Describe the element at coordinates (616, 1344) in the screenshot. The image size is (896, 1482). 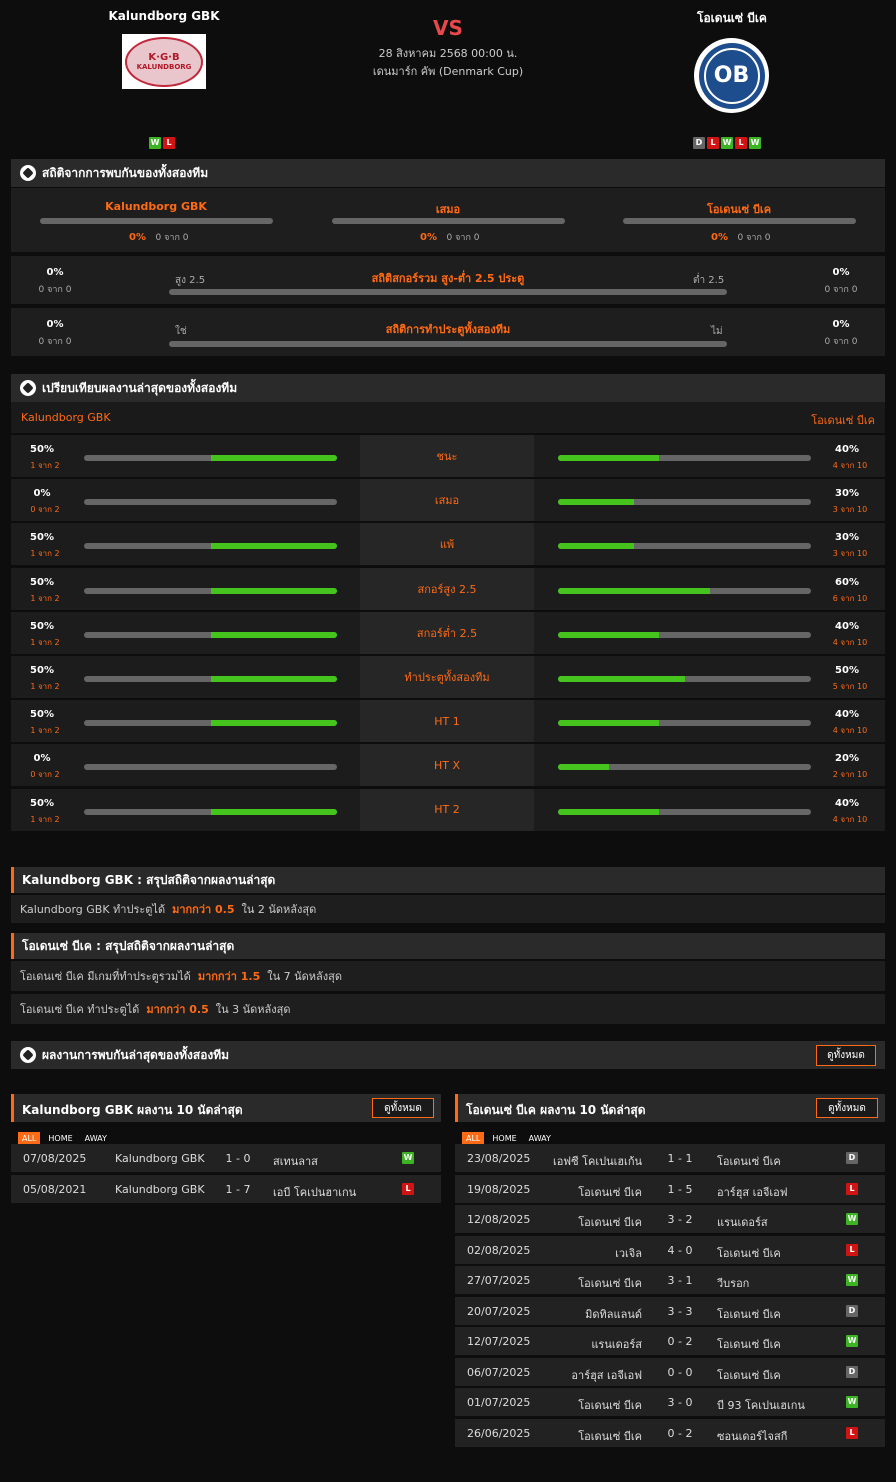
I see `match-home-team: แรนเดอร์ส` at that location.